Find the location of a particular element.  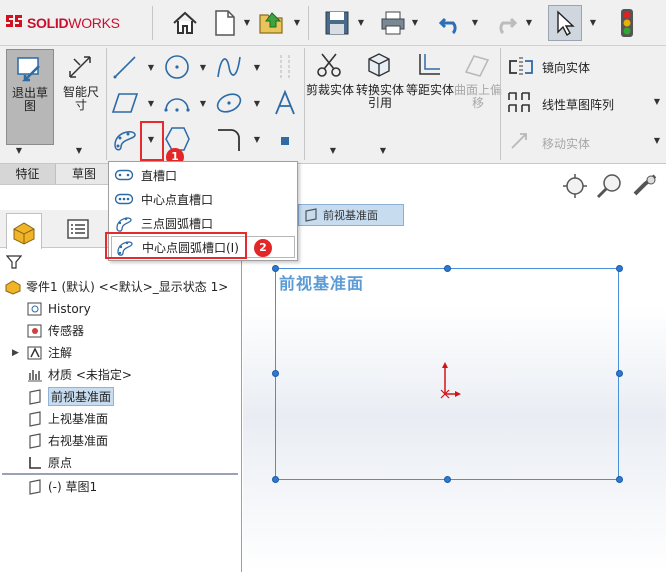

solidworks-logo: SOLIDWORKS is located at coordinates (62, 23).